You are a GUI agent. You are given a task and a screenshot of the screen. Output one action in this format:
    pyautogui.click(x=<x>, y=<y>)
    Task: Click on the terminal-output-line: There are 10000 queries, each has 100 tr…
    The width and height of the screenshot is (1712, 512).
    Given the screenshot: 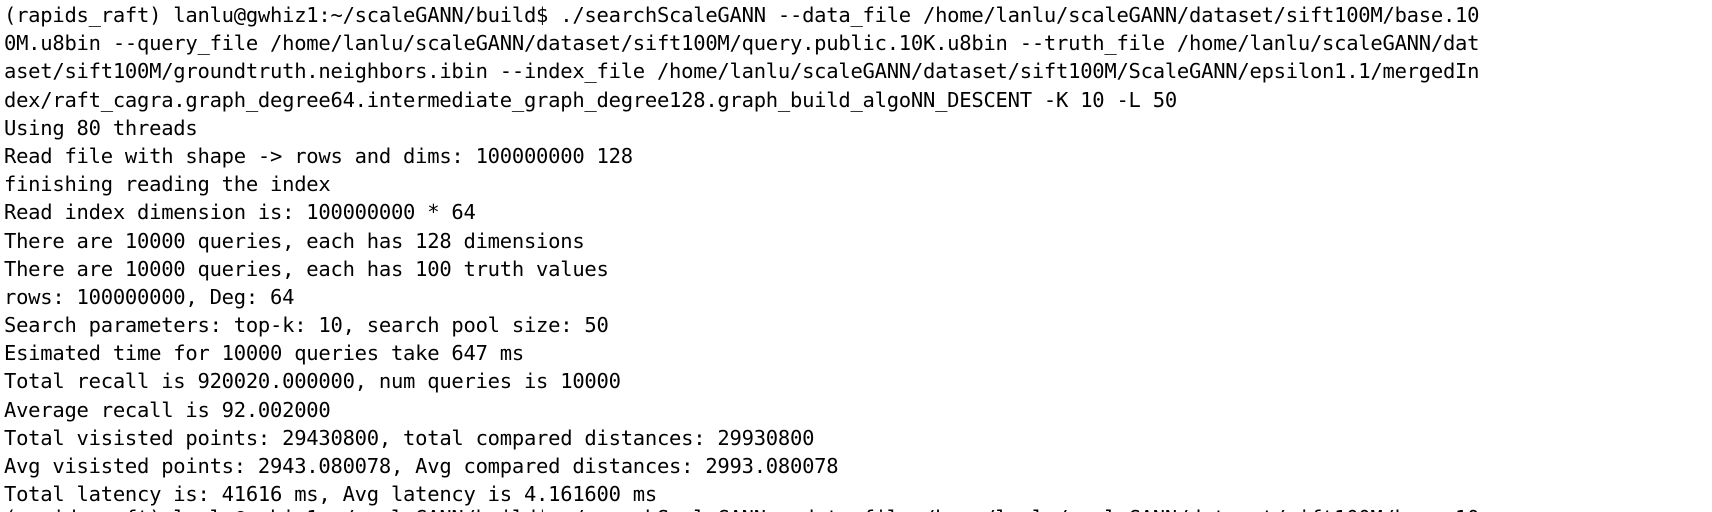 What is the action you would take?
    pyautogui.click(x=306, y=268)
    